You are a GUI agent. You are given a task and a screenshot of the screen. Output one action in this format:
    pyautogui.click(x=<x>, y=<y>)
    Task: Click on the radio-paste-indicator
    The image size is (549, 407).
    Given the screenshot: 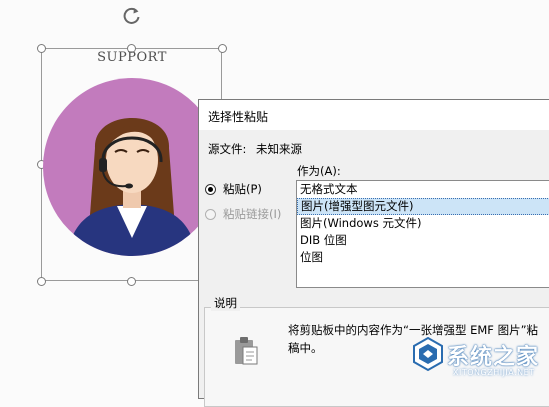 What is the action you would take?
    pyautogui.click(x=210, y=189)
    